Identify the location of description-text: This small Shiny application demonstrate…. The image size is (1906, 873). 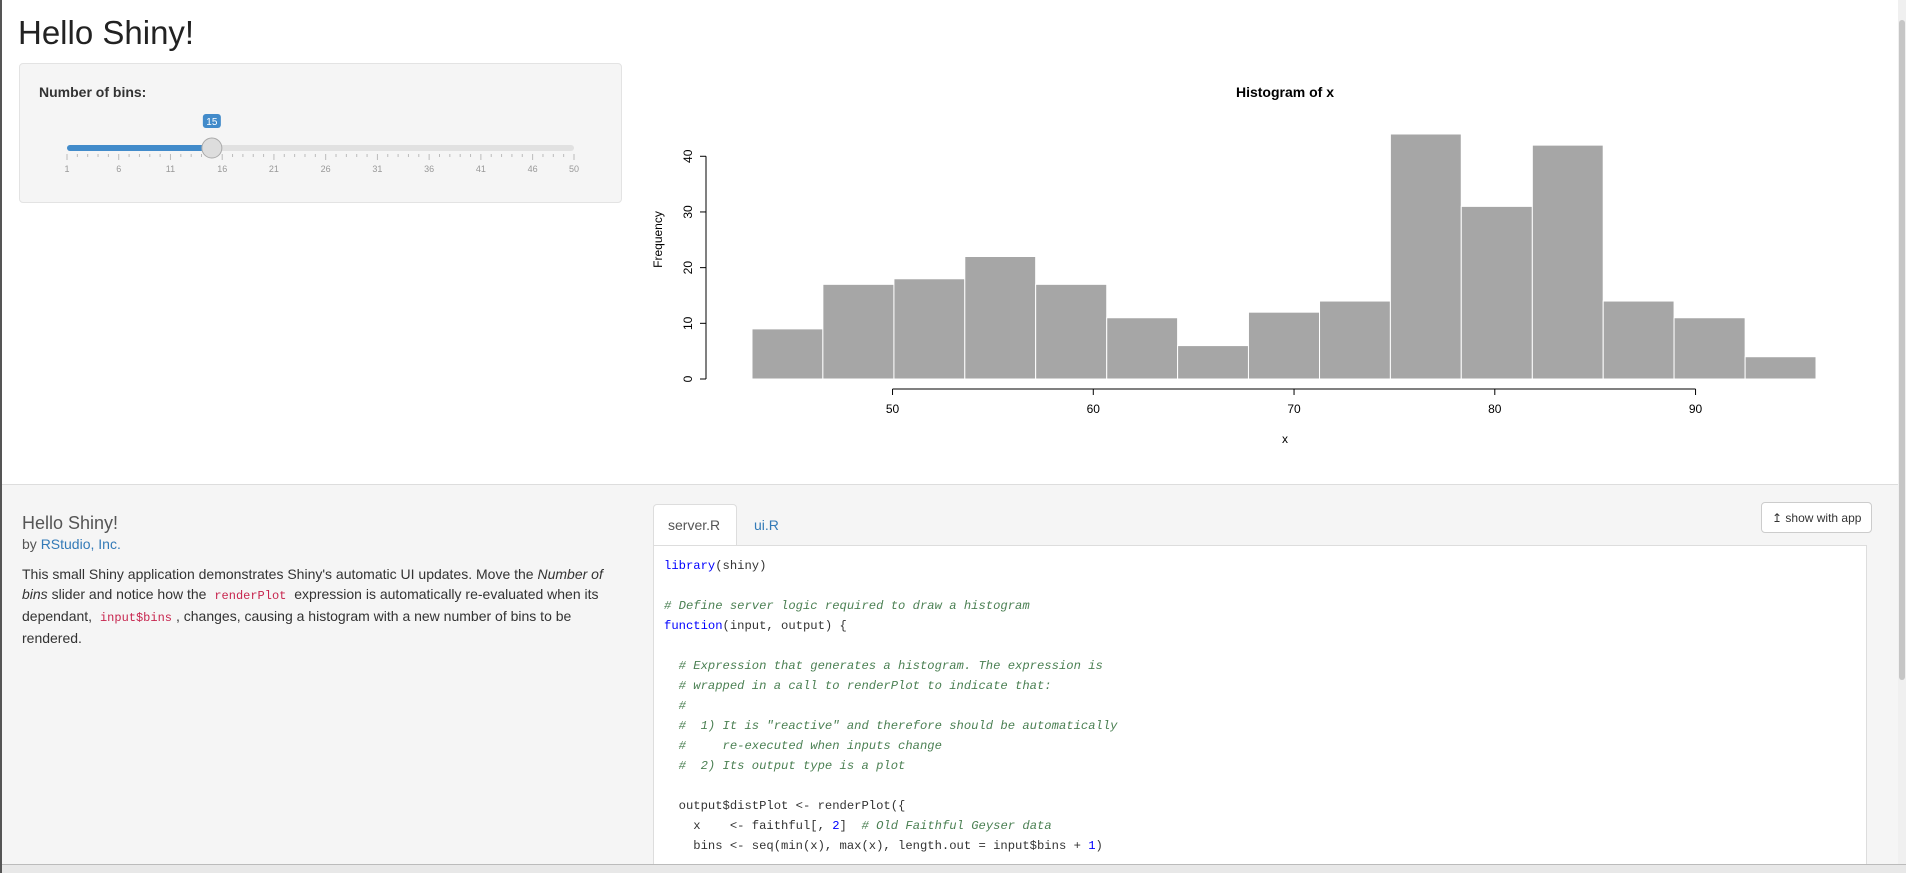
(317, 606).